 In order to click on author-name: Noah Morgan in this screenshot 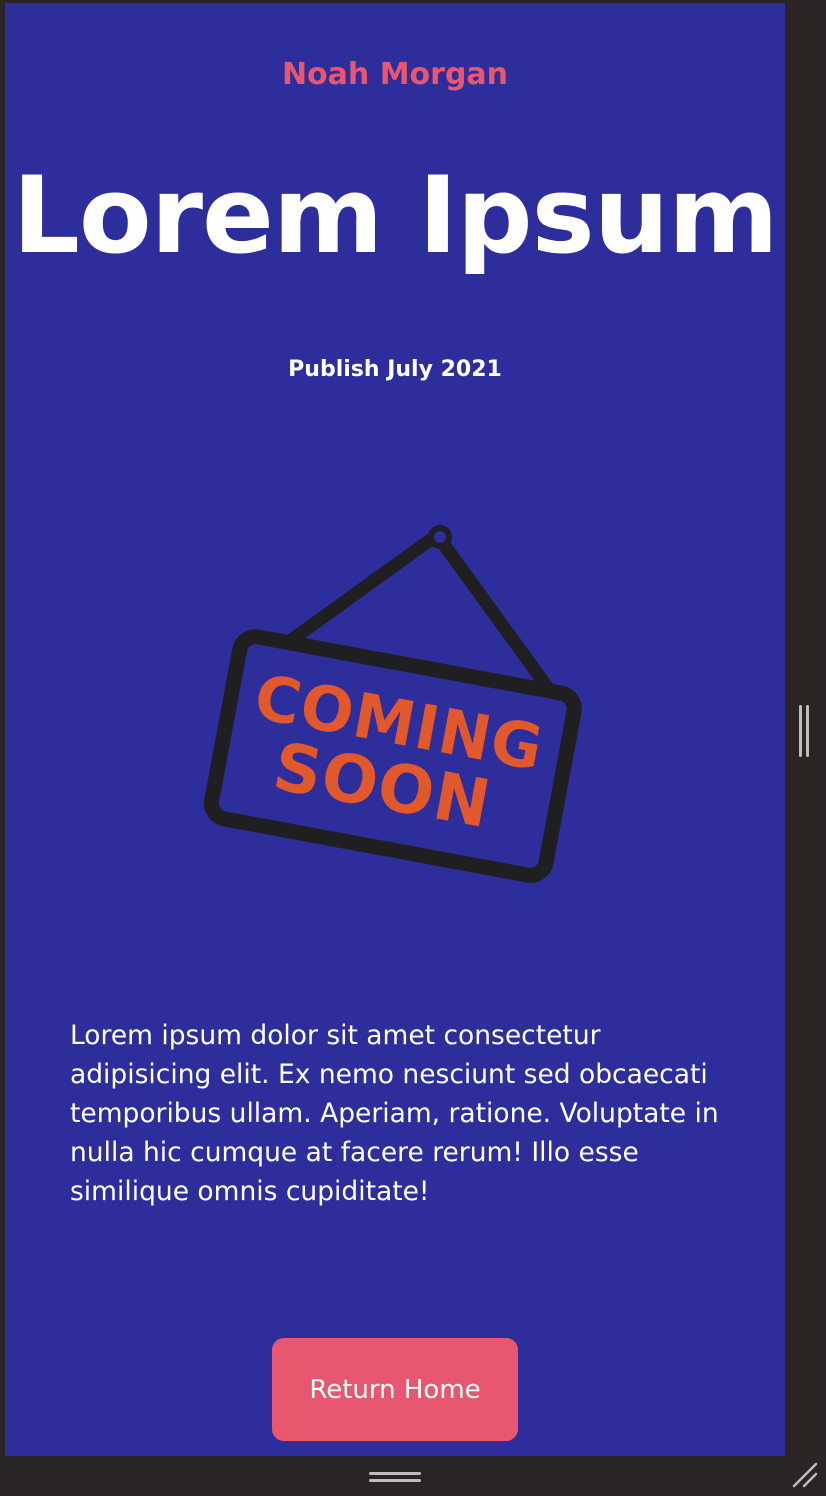, I will do `click(395, 74)`.